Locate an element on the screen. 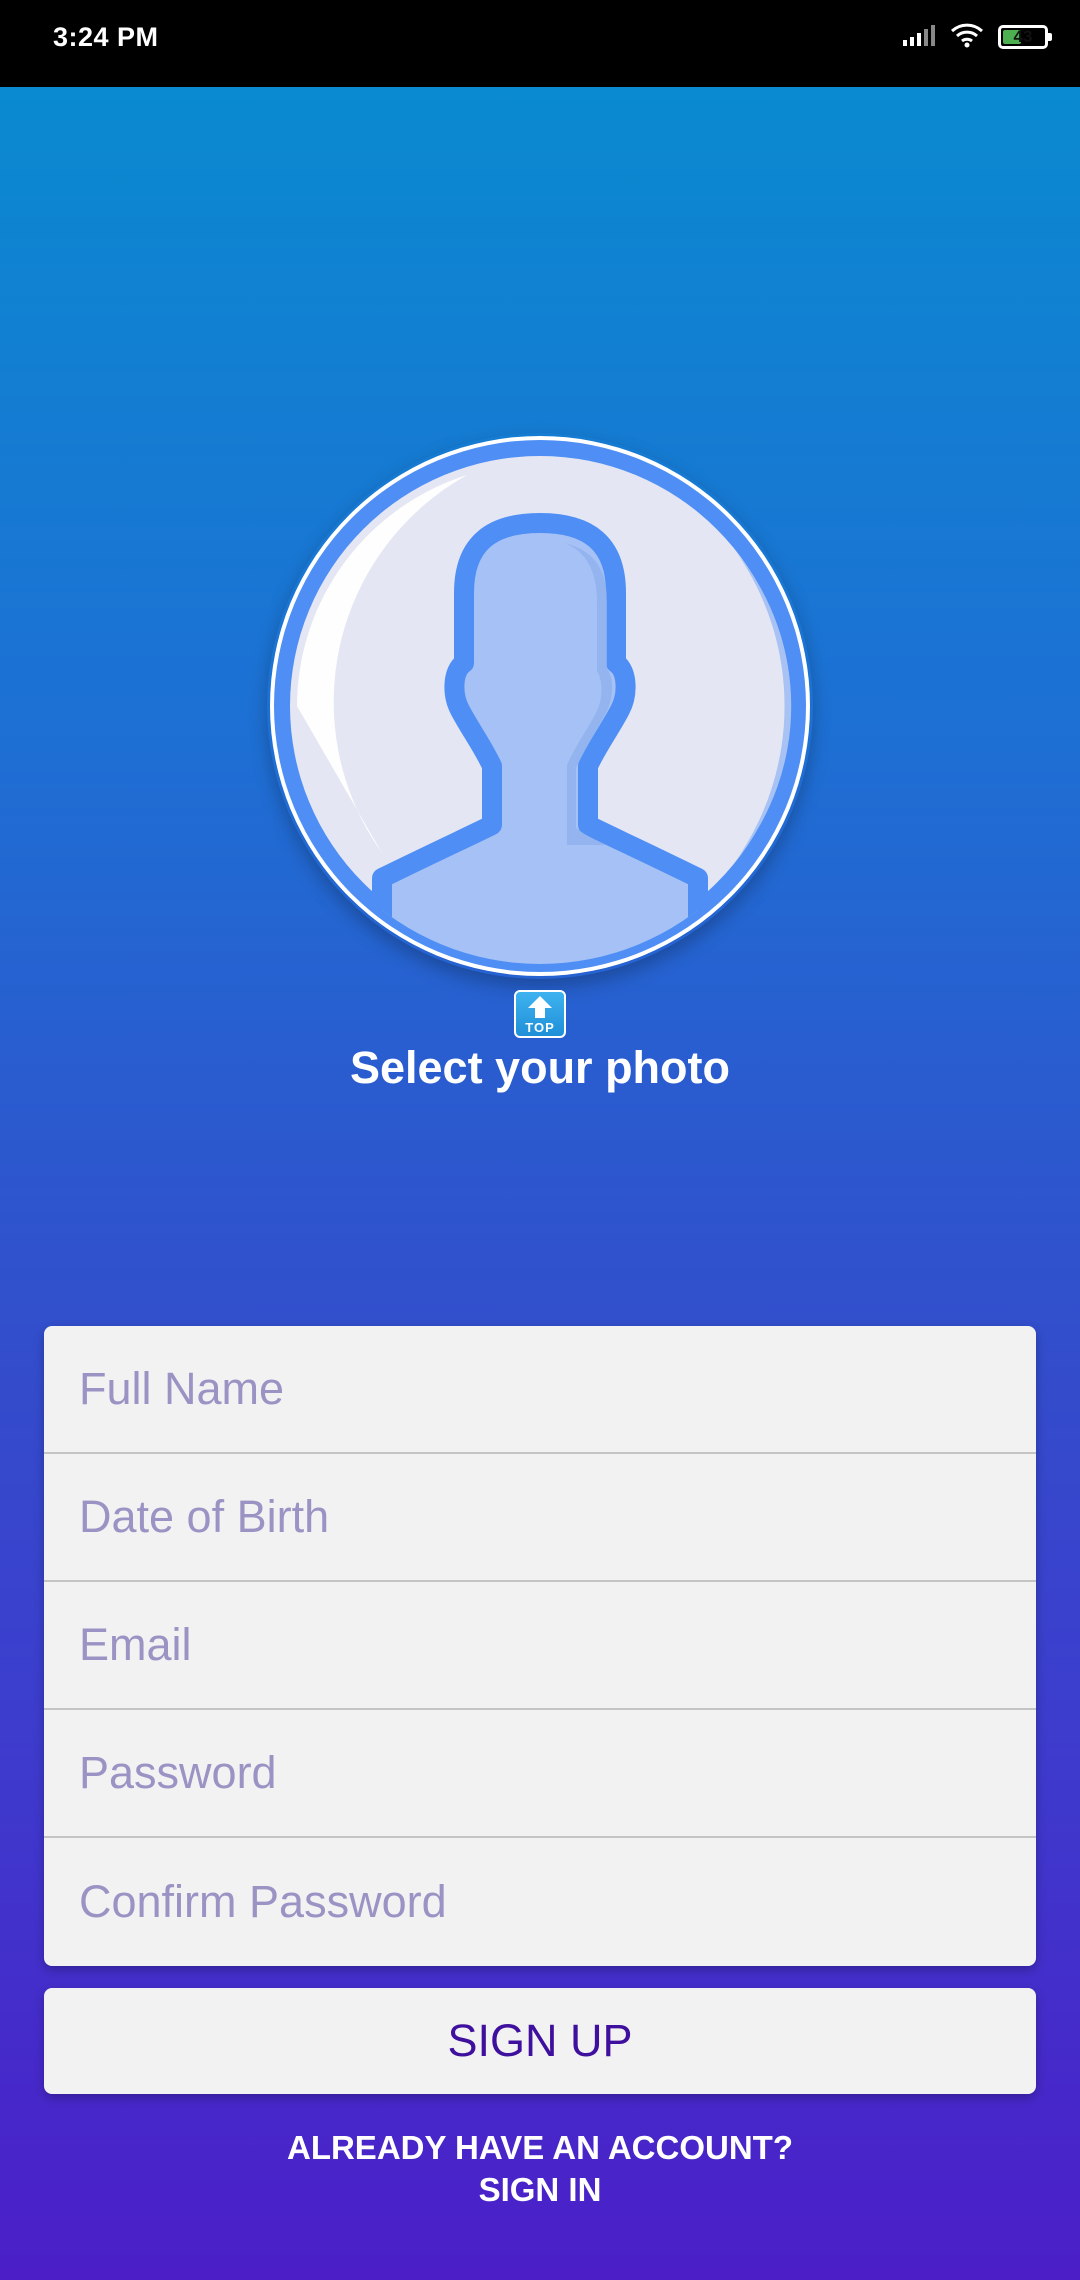  avatar-picker is located at coordinates (540, 706).